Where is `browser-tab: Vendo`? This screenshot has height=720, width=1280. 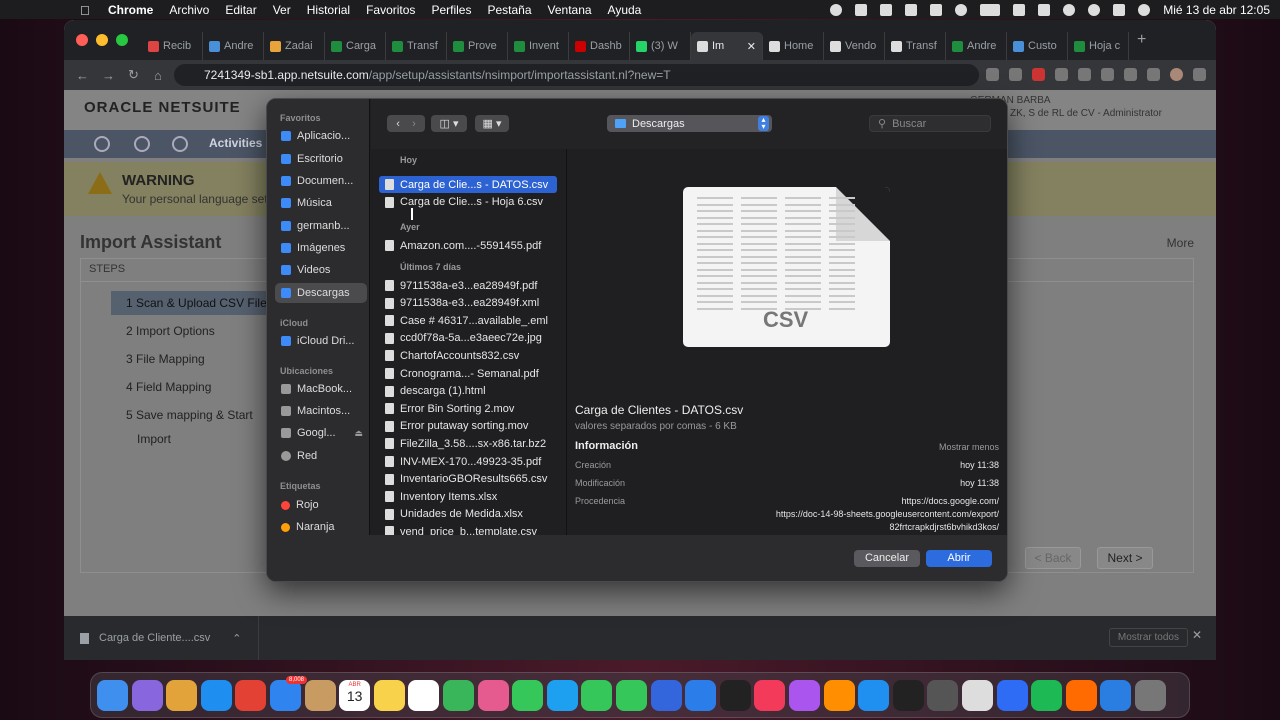 browser-tab: Vendo is located at coordinates (854, 46).